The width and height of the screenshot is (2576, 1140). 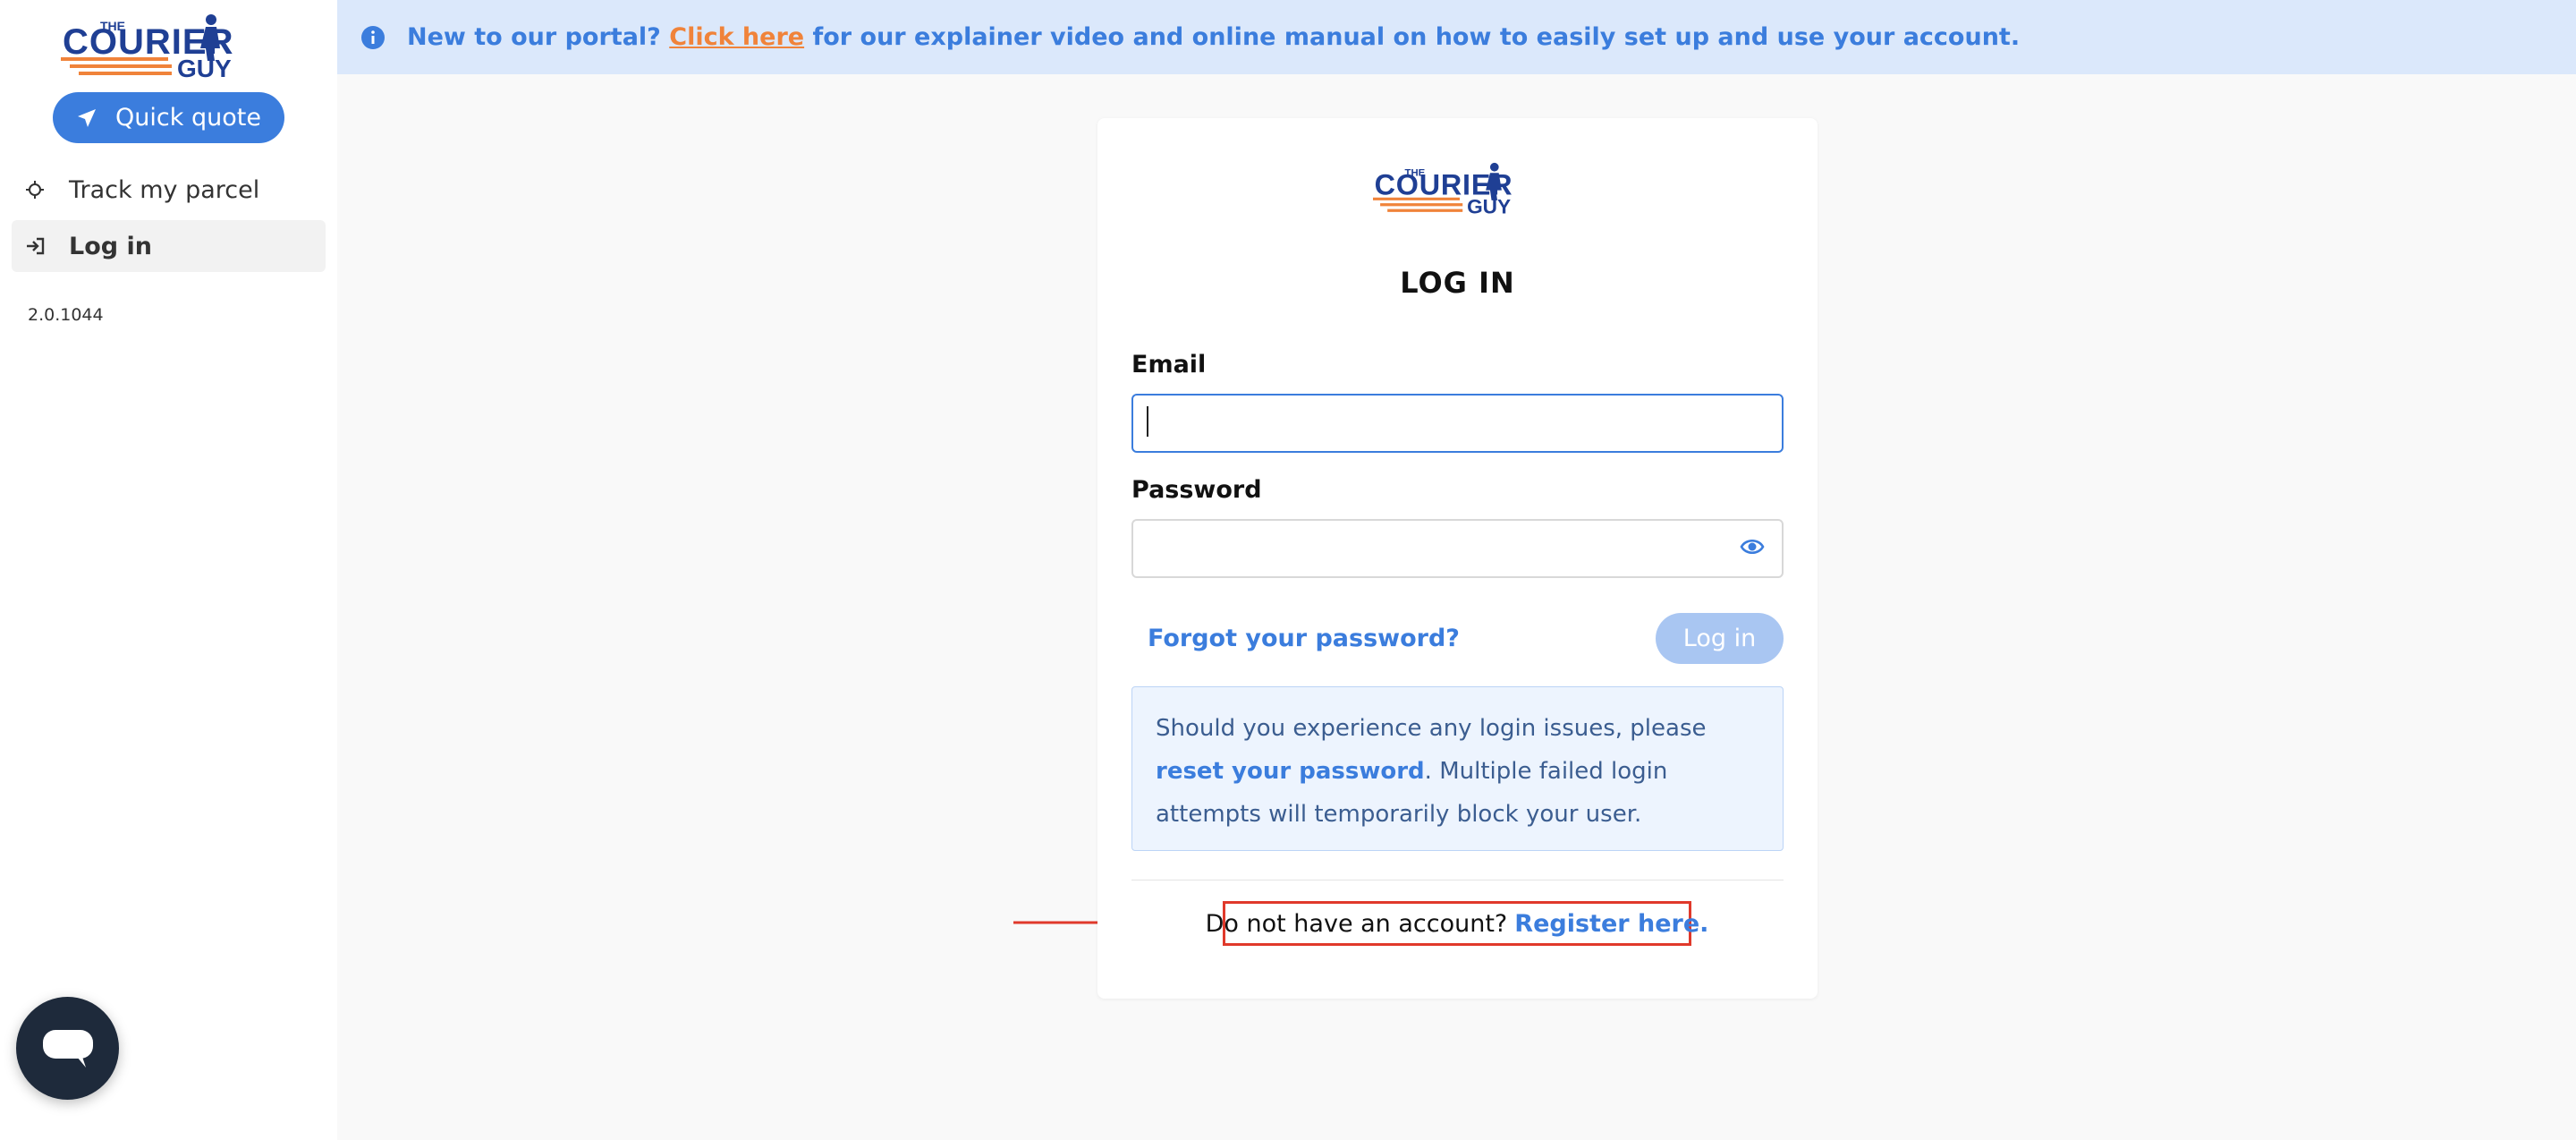 What do you see at coordinates (1290, 771) in the screenshot?
I see `reset-password-link: reset your password` at bounding box center [1290, 771].